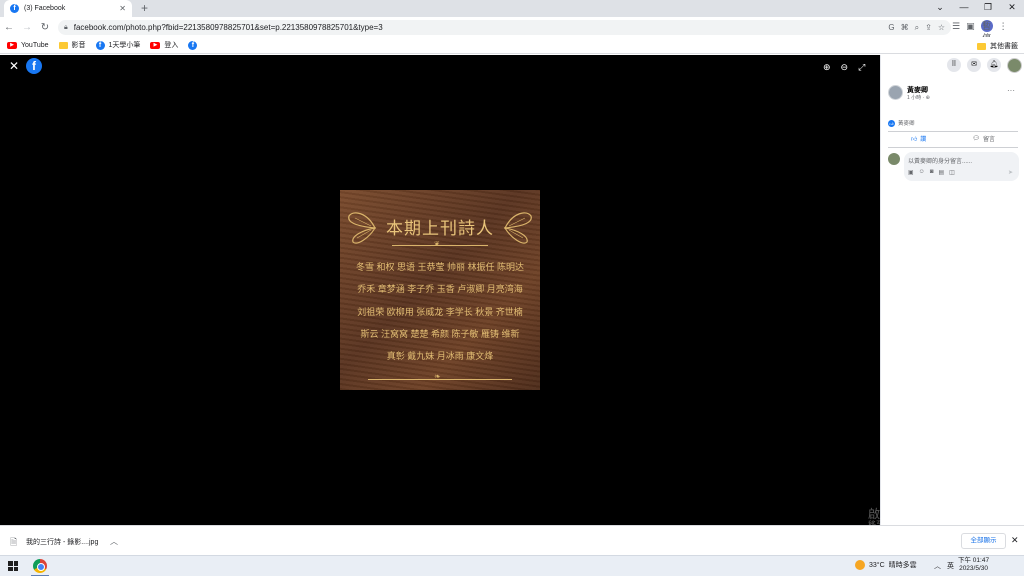 The height and width of the screenshot is (576, 1024). Describe the element at coordinates (976, 139) in the screenshot. I see `comment-icon: 💬︎` at that location.